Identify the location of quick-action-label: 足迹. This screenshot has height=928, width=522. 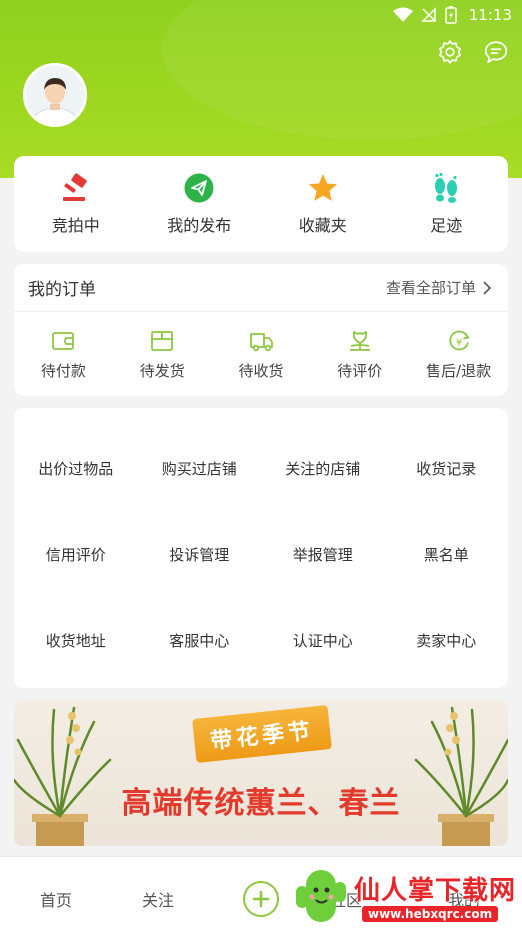
(446, 225).